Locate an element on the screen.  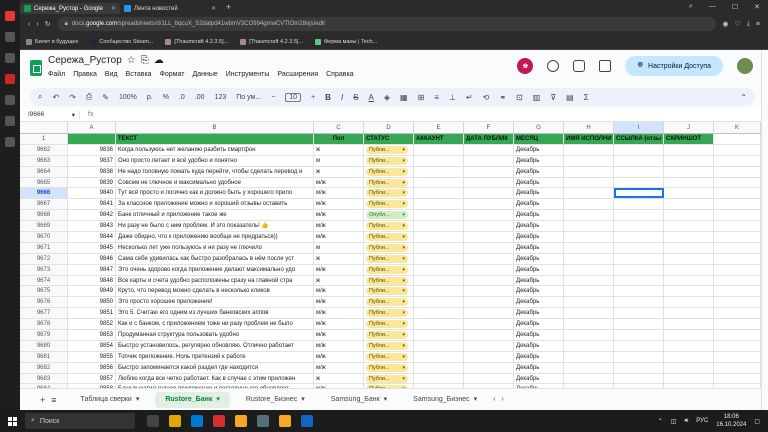
browser-tab-sheets: Сережа_Рустор - Google ✕ is located at coordinates (70, 8).